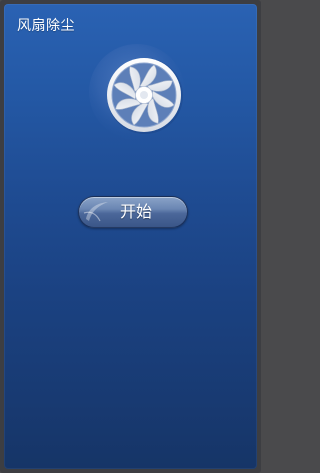  What do you see at coordinates (137, 94) in the screenshot?
I see `fan-icon` at bounding box center [137, 94].